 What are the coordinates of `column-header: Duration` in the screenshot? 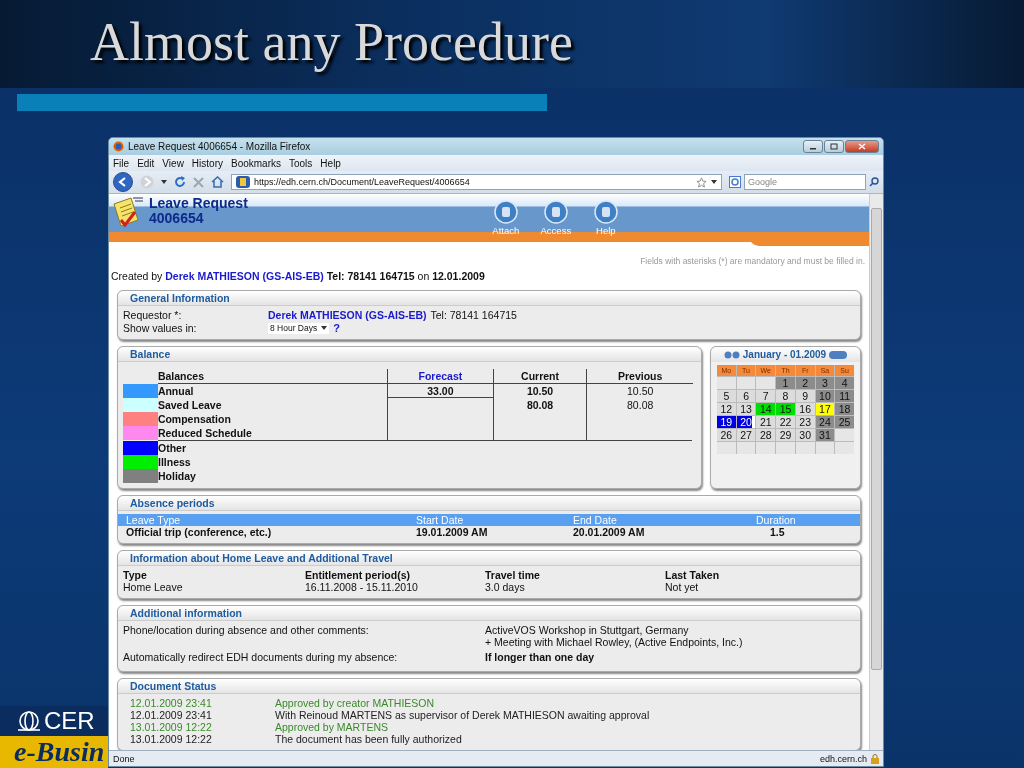 It's located at (776, 520).